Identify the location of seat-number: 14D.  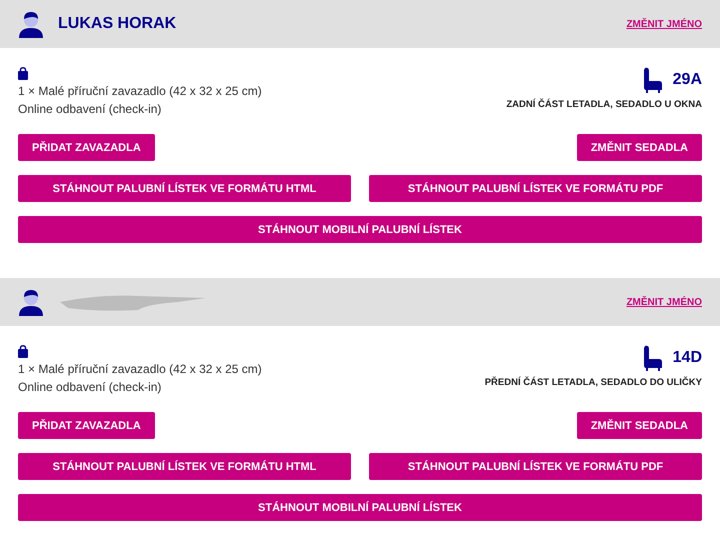
(687, 358).